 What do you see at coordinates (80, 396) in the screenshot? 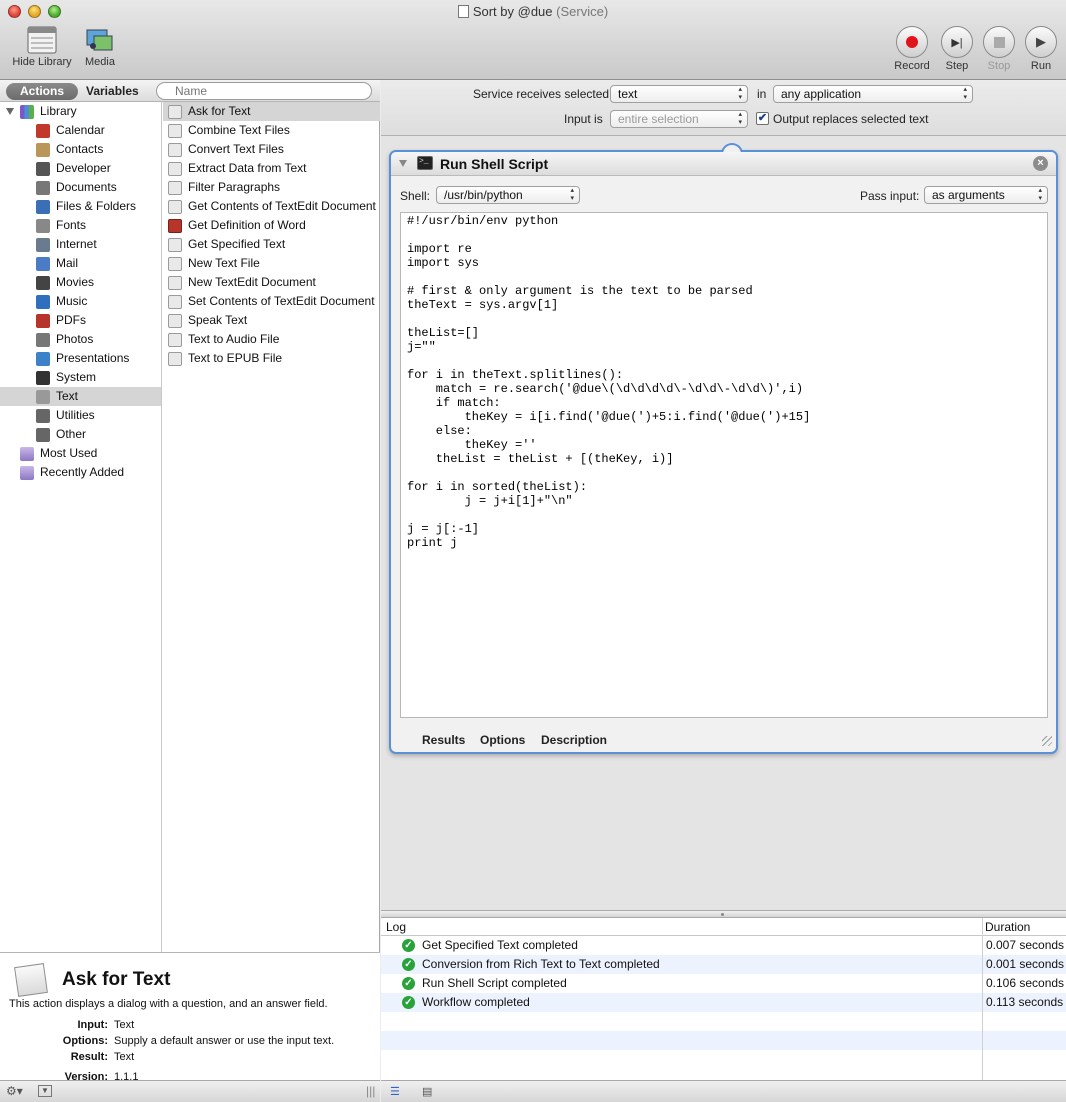
I see `category-text: Text` at bounding box center [80, 396].